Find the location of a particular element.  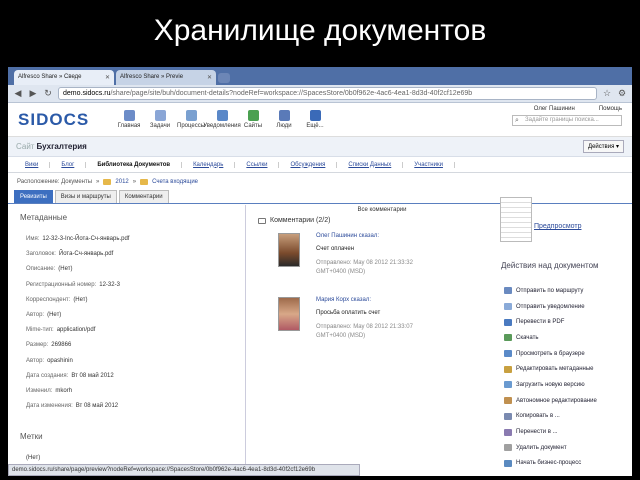

forward-icon: ▶ is located at coordinates (33, 93).